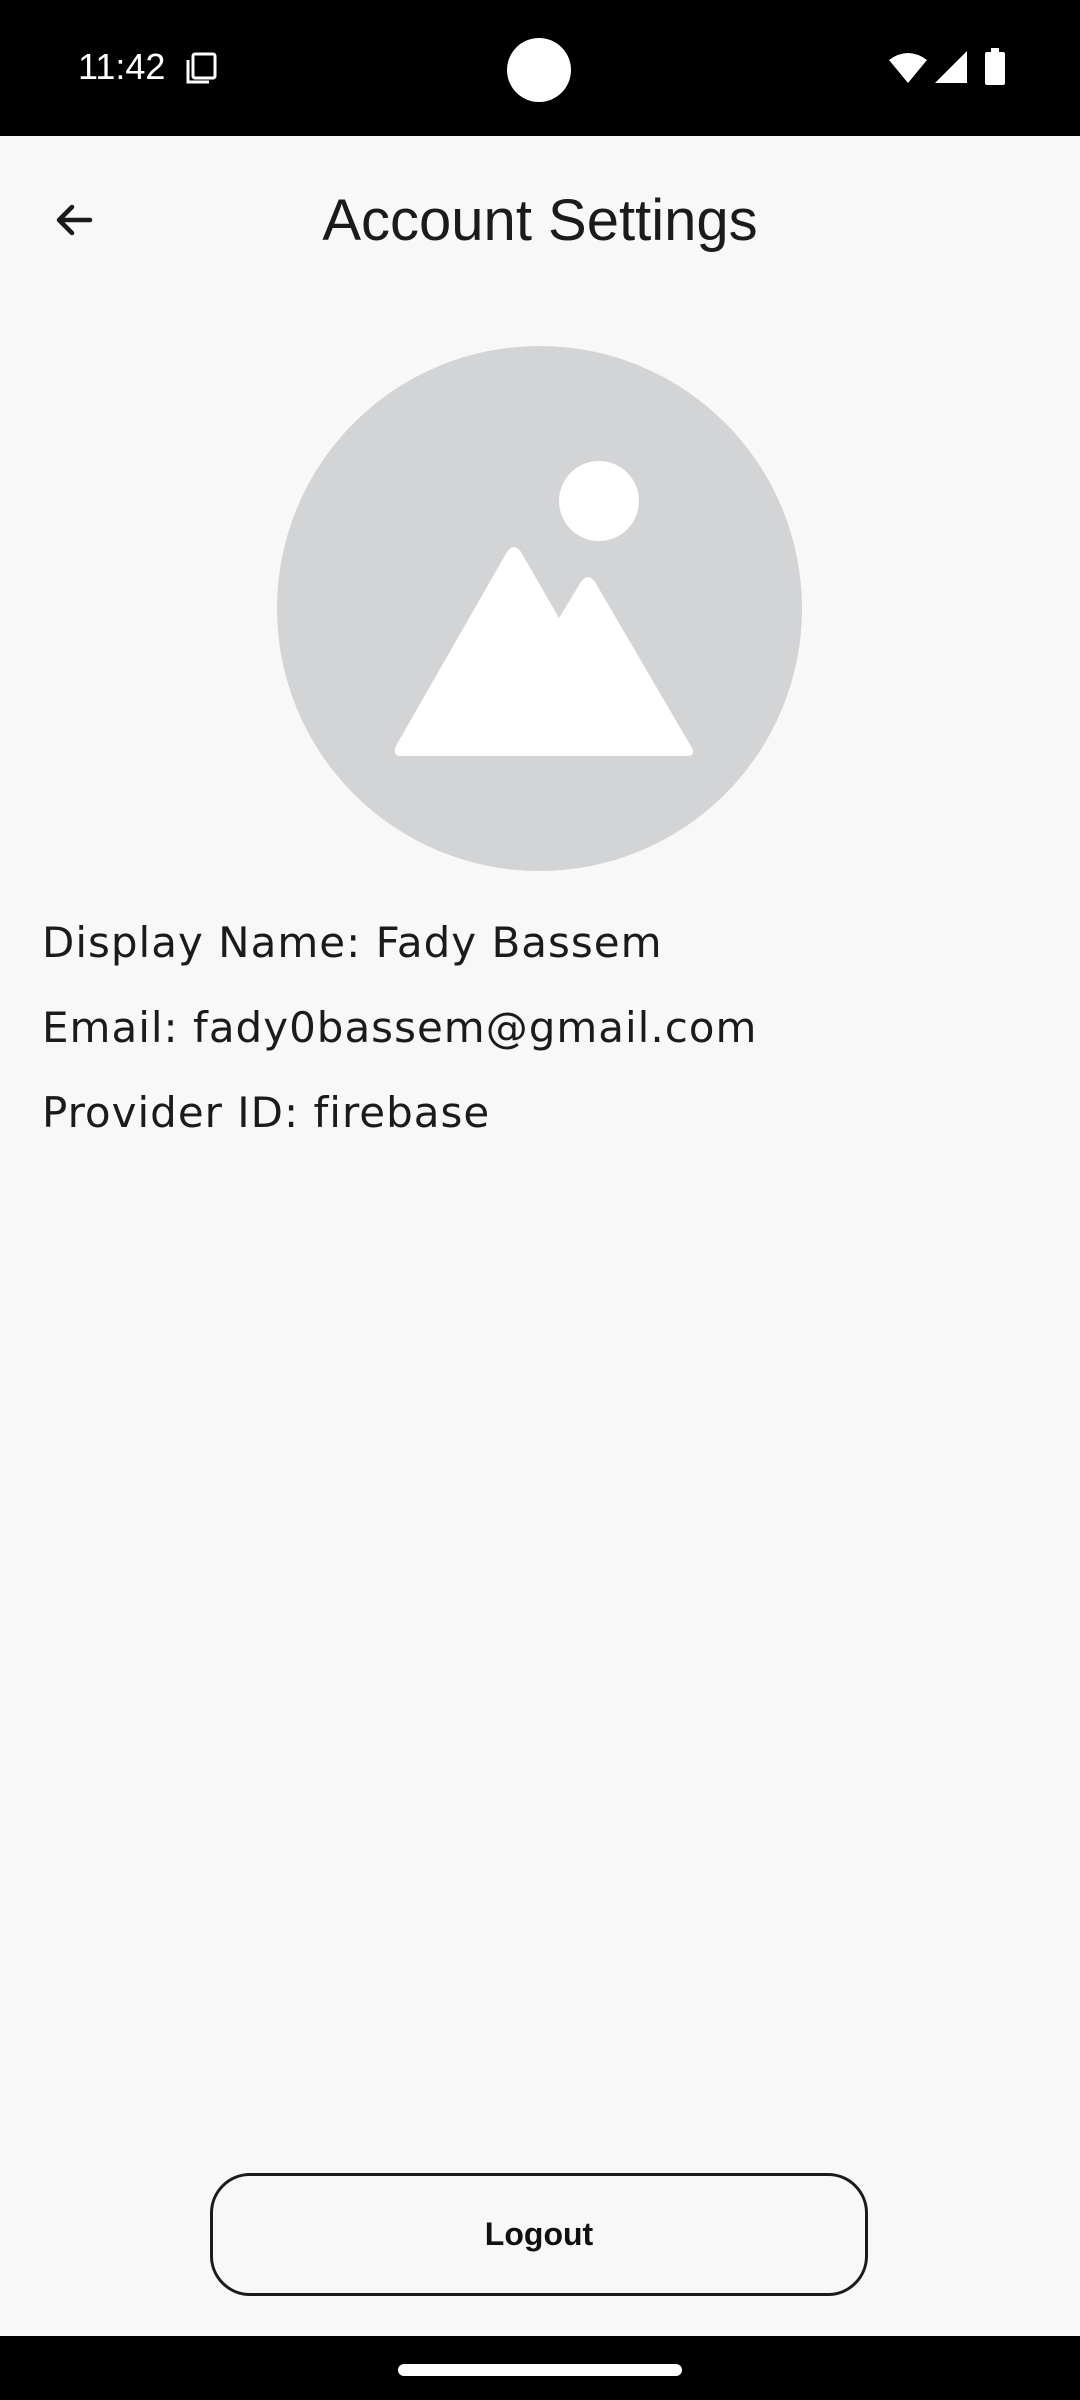 Image resolution: width=1080 pixels, height=2400 pixels. I want to click on status-bar: 11:42, so click(540, 68).